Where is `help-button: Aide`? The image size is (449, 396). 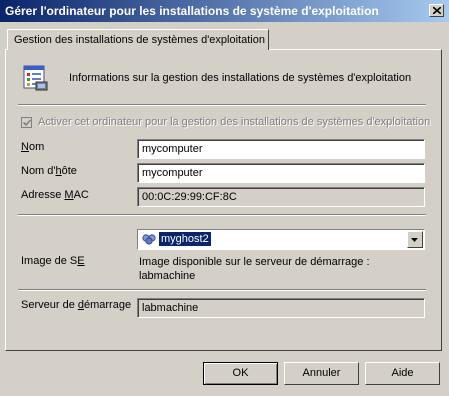
help-button: Aide is located at coordinates (402, 373).